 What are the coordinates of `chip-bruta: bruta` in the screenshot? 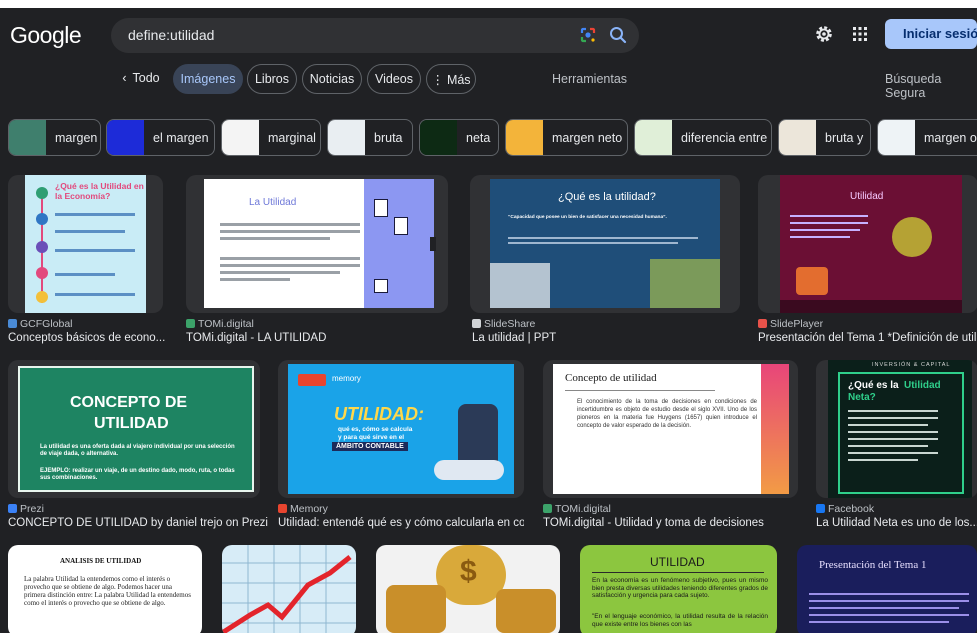 It's located at (370, 137).